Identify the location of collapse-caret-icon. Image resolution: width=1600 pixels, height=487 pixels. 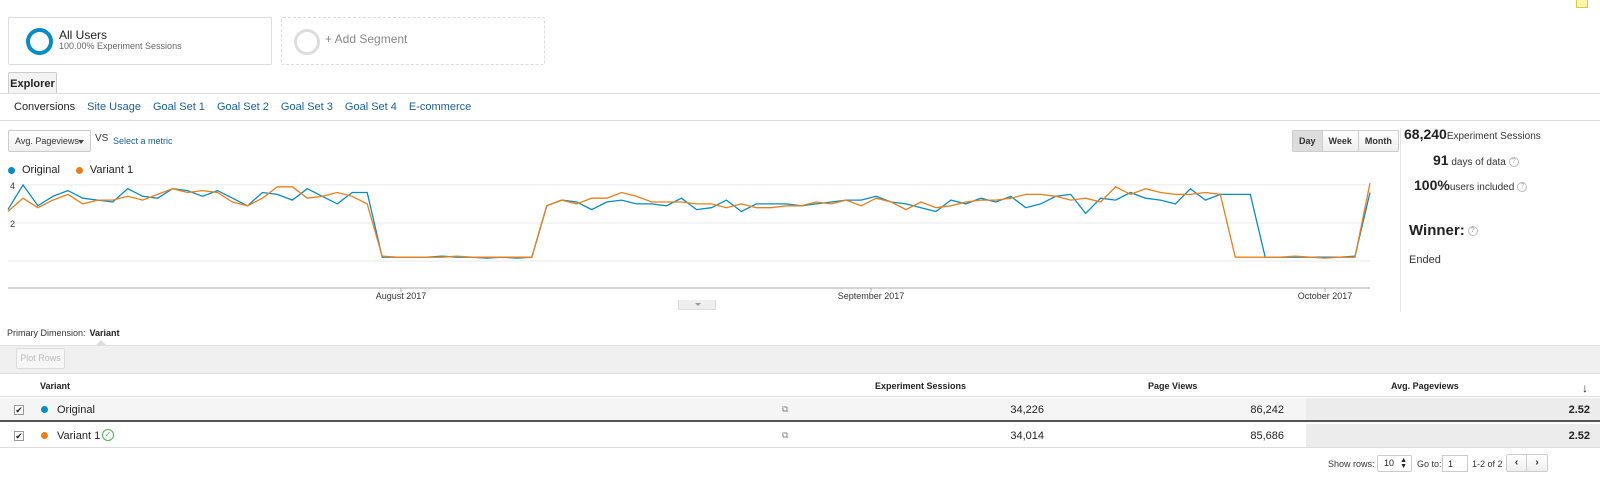
(698, 304).